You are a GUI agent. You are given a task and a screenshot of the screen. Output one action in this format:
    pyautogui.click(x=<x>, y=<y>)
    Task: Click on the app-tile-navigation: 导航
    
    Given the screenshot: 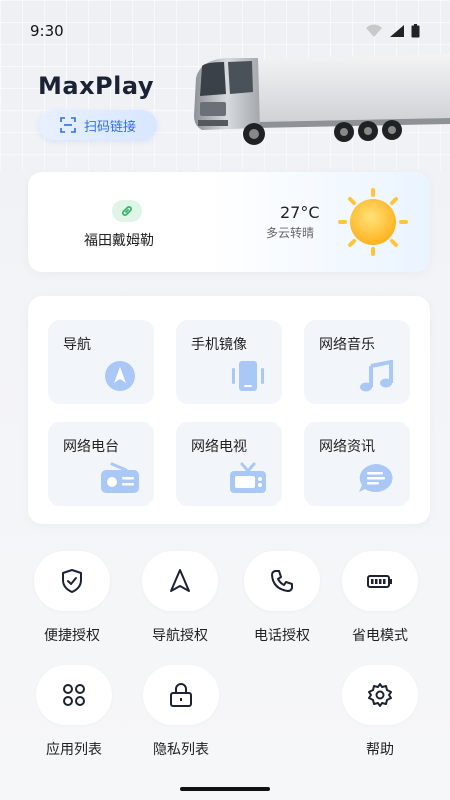 What is the action you would take?
    pyautogui.click(x=101, y=362)
    